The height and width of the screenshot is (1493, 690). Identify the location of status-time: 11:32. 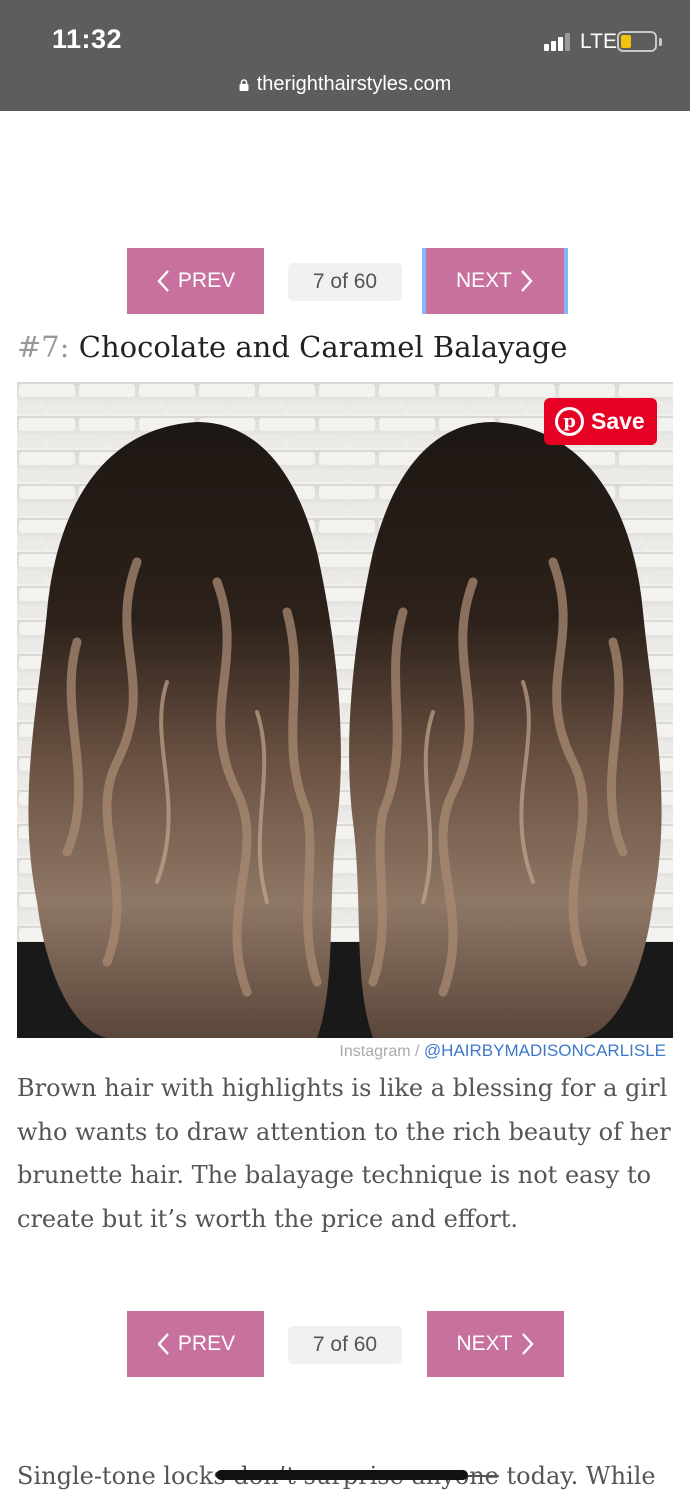
(87, 39).